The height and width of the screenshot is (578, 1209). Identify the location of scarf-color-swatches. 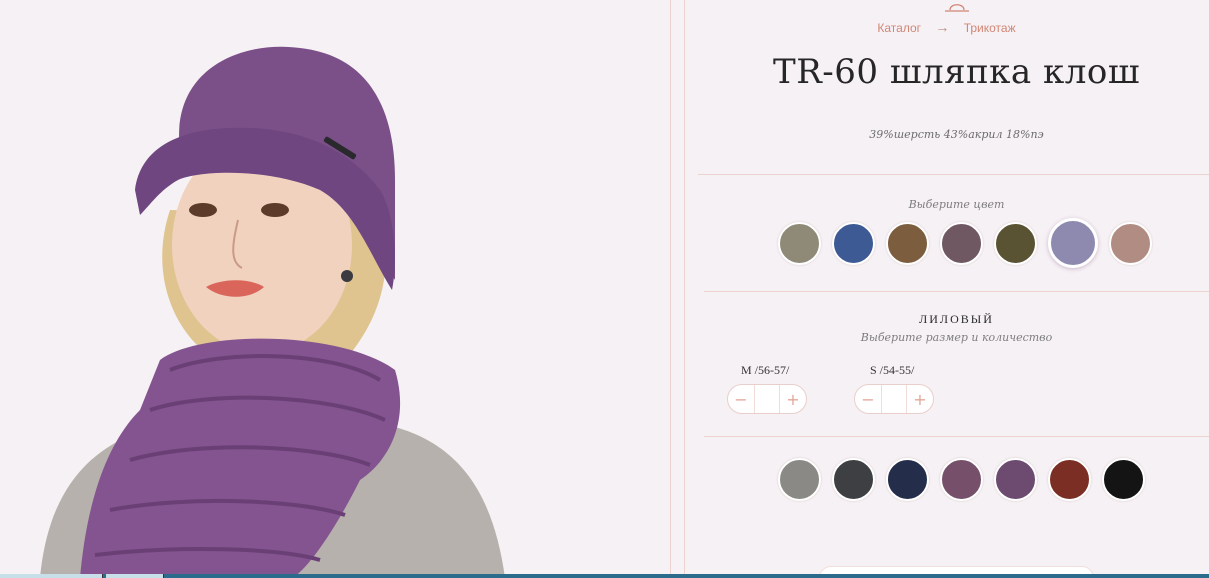
(961, 479).